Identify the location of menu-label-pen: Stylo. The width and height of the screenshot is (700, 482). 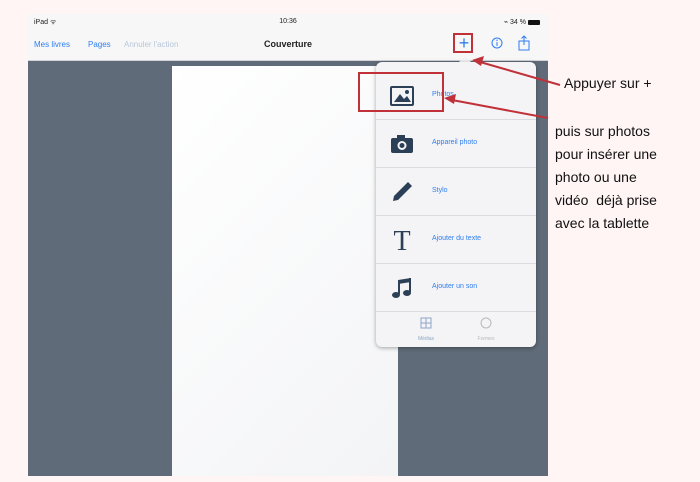
(440, 190).